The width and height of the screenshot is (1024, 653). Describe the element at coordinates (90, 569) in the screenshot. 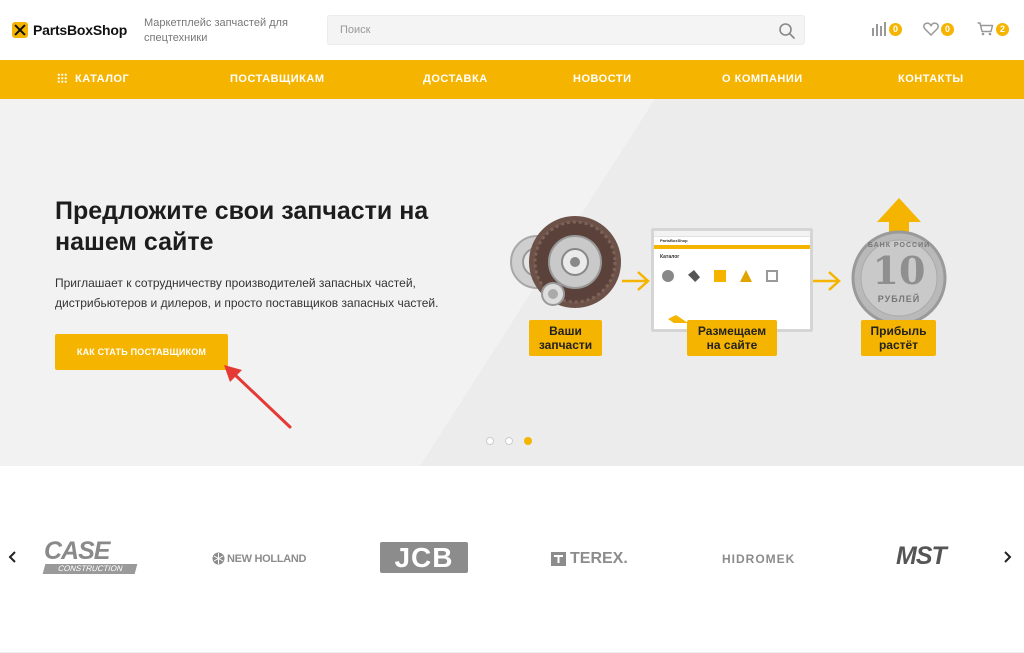

I see `brand-subtitle: CONSTRUCTION` at that location.